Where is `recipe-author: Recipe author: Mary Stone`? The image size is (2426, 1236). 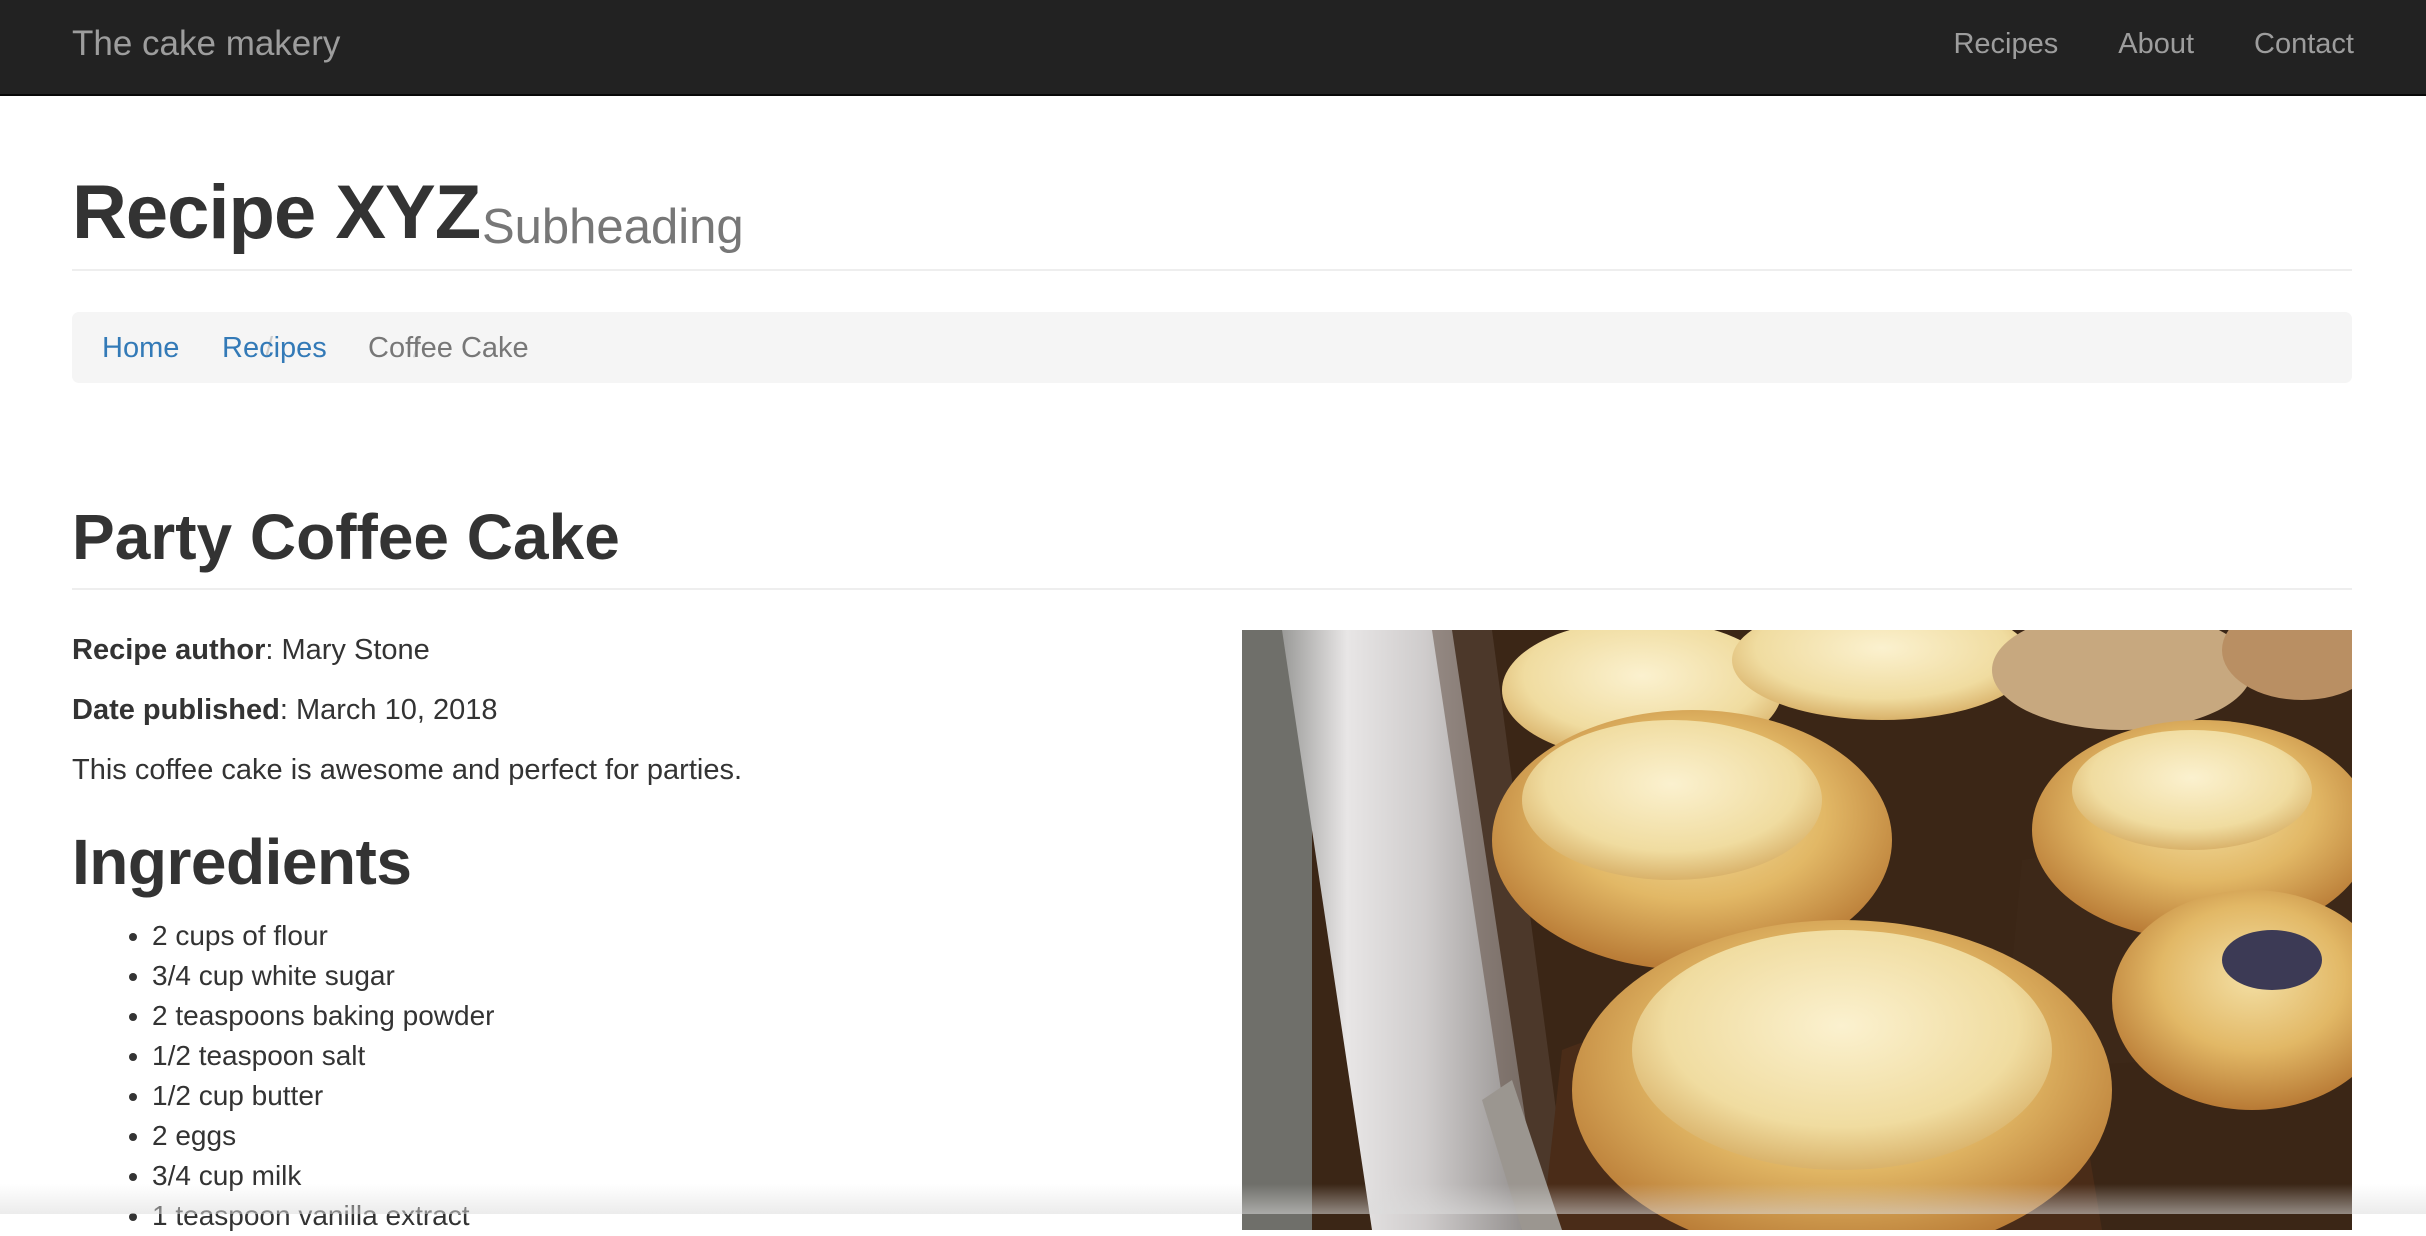
recipe-author: Recipe author: Mary Stone is located at coordinates (251, 650).